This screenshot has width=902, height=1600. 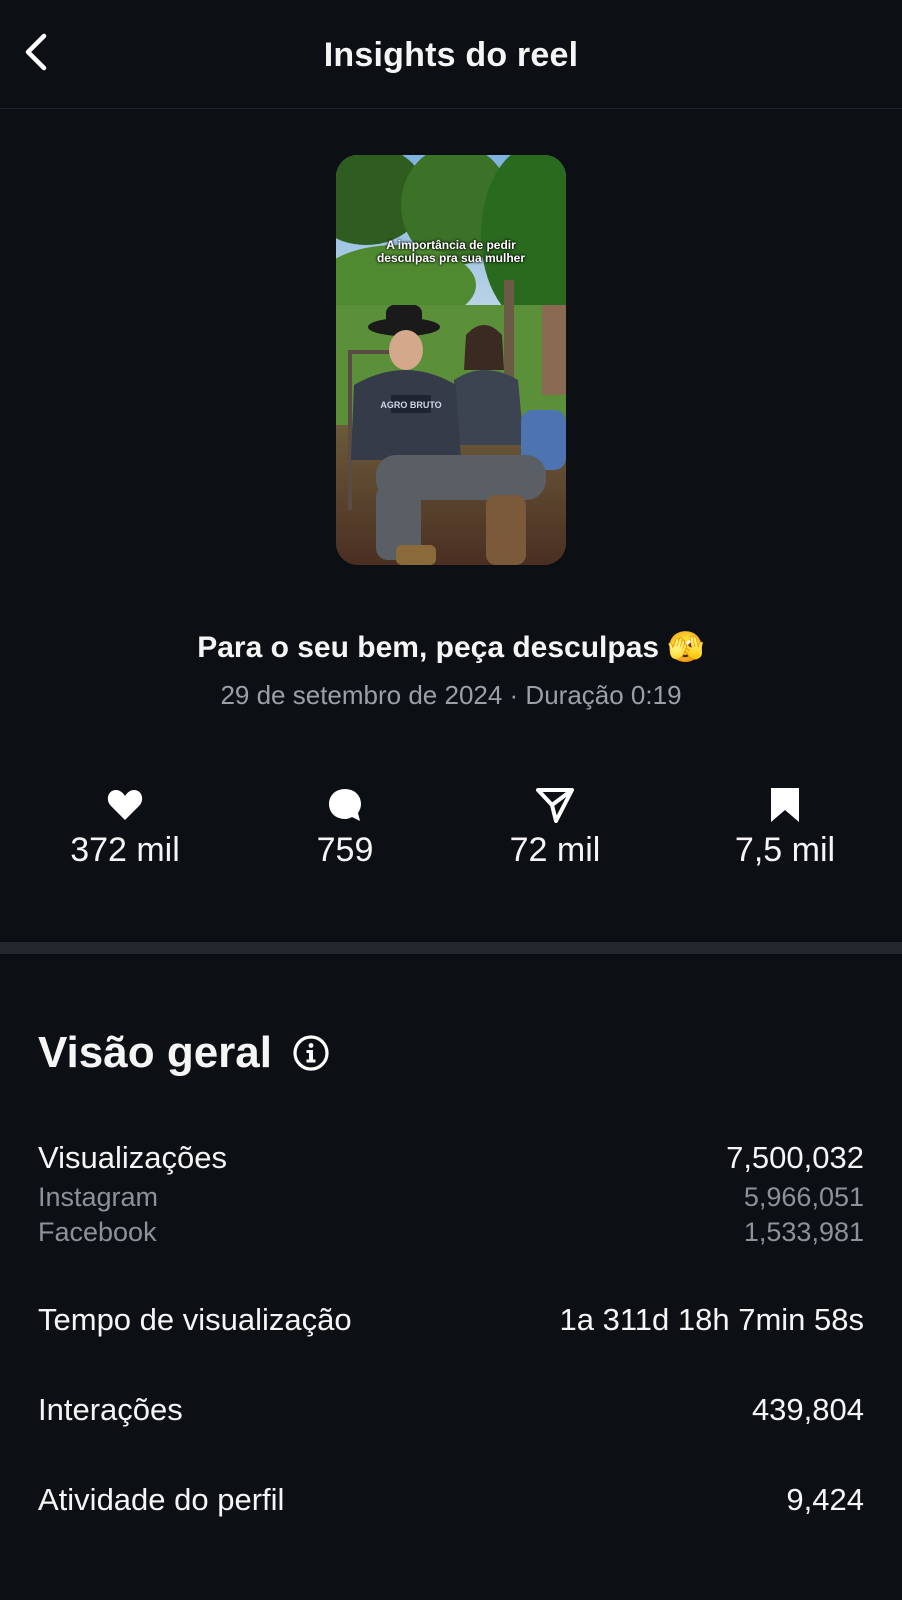 I want to click on stat-comments: 759, so click(x=345, y=827).